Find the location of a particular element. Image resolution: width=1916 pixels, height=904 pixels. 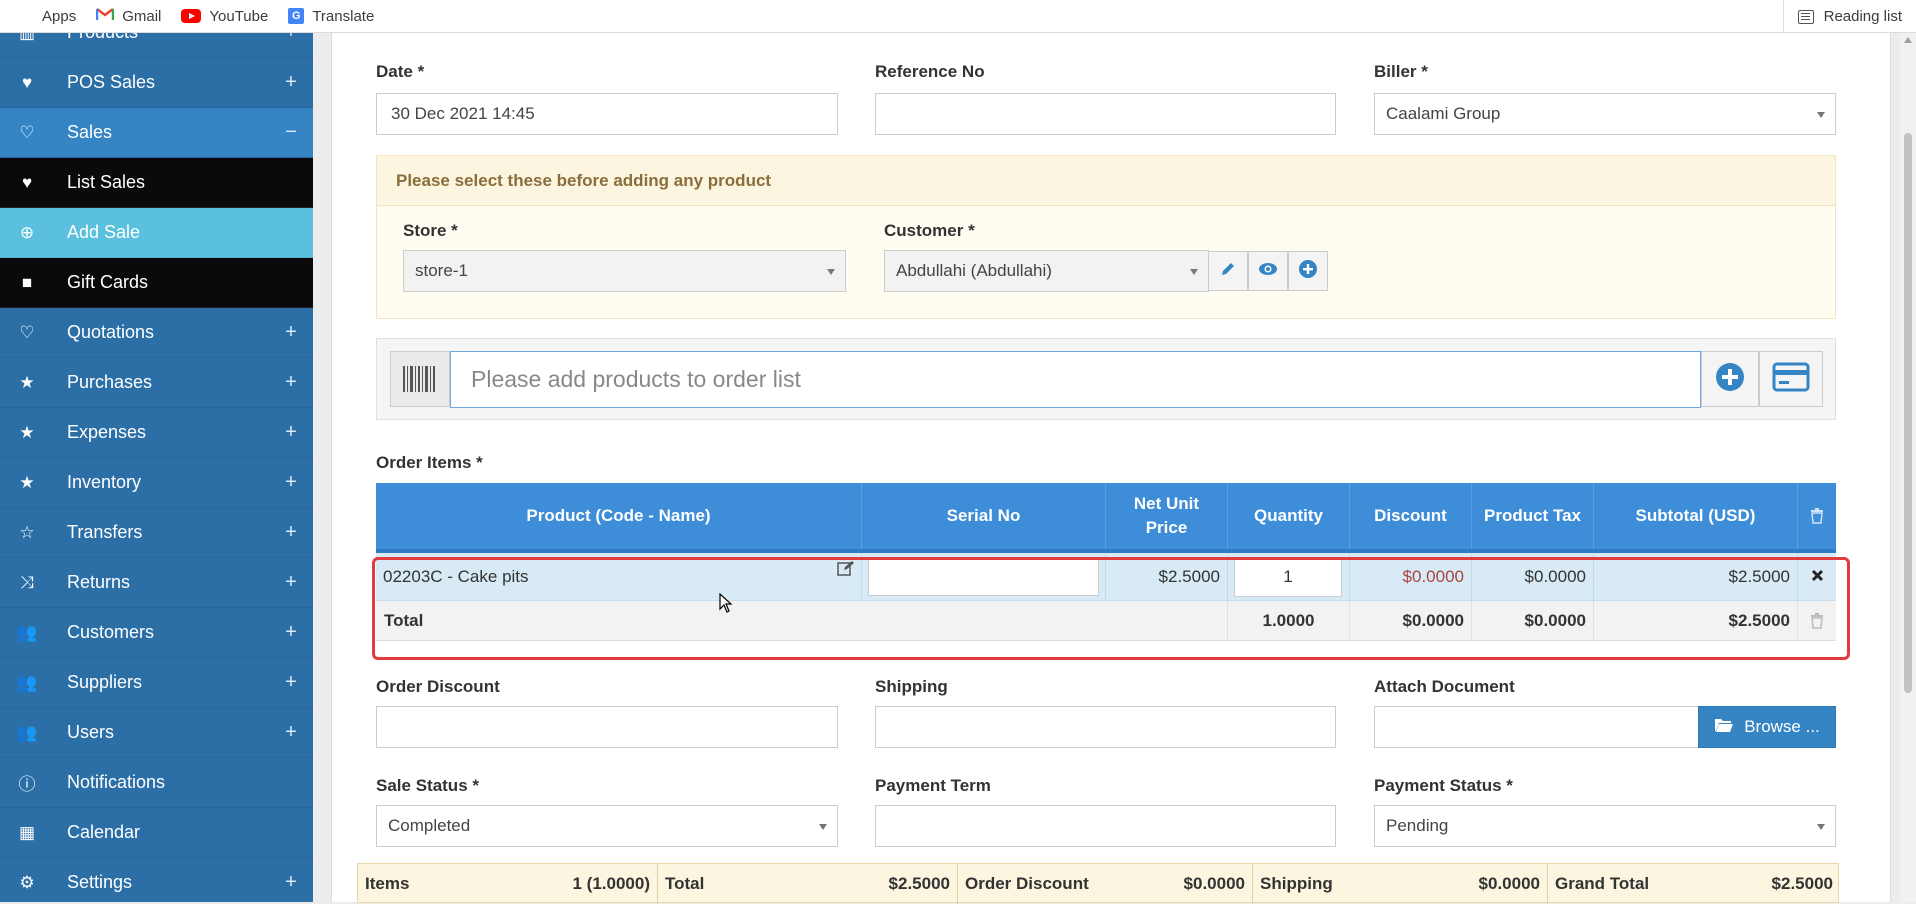

sidebar-item-label: List Sales is located at coordinates (106, 182).